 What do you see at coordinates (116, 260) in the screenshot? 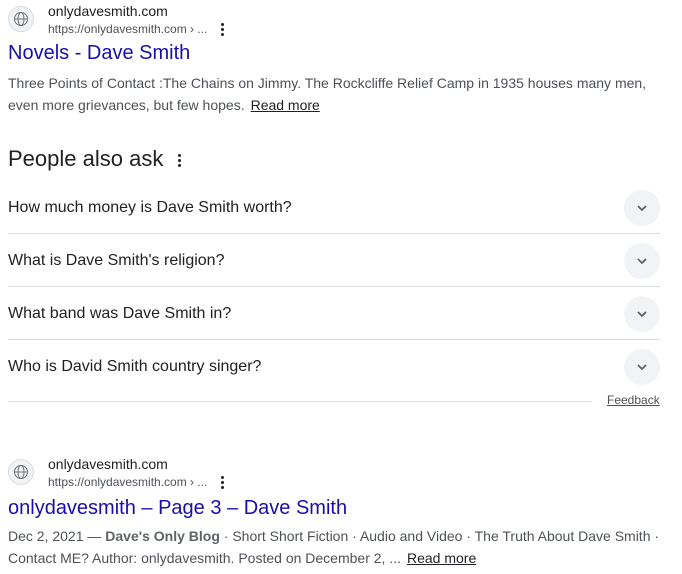
I see `paa-question-text: What is Dave Smith's religion?` at bounding box center [116, 260].